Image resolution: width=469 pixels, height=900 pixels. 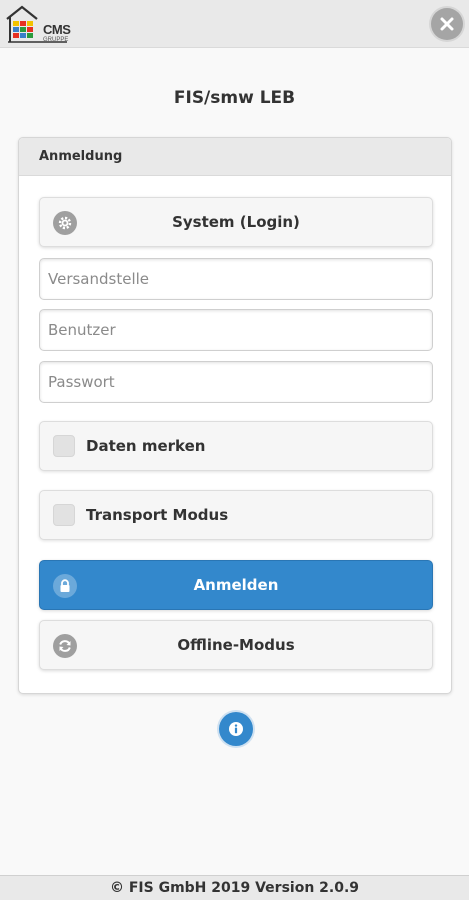 I want to click on close-button, so click(x=447, y=24).